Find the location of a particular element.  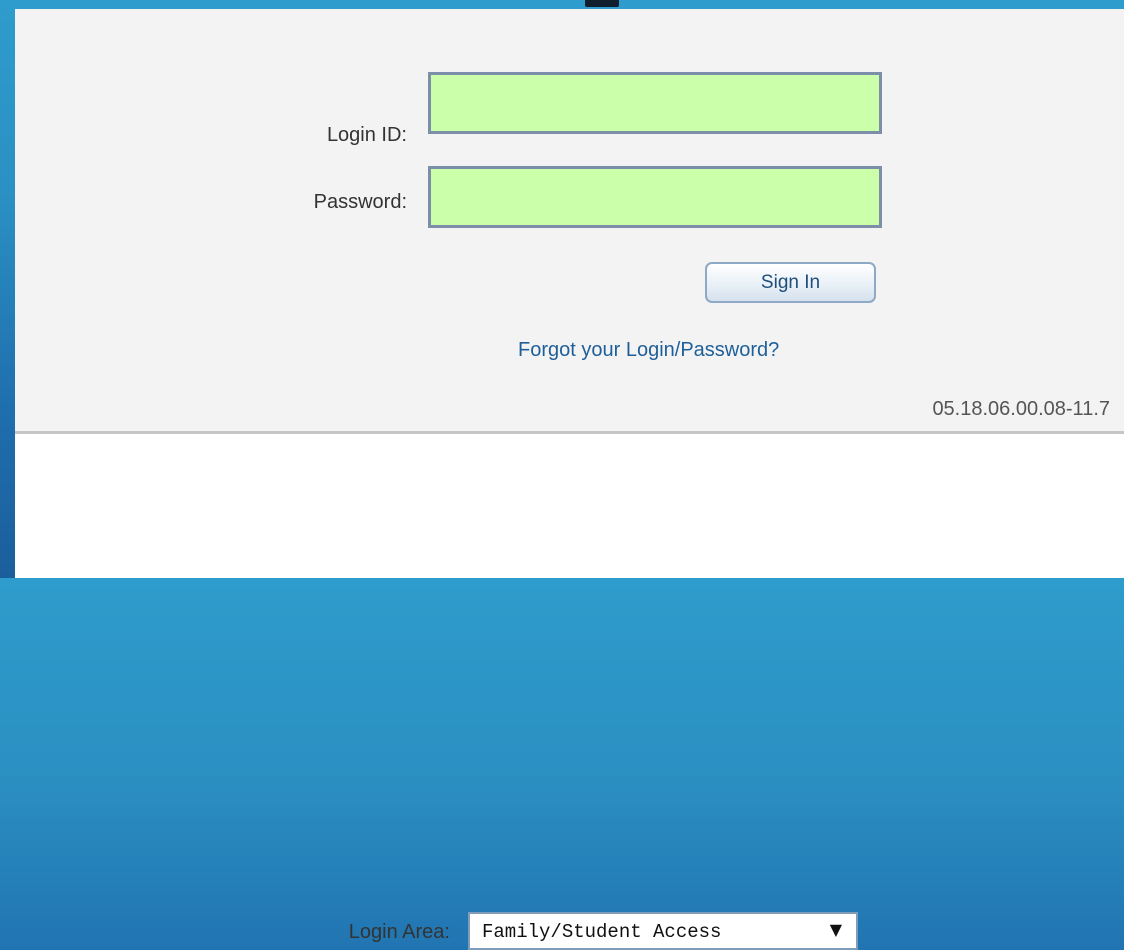

sign-in-button: Sign In is located at coordinates (790, 282).